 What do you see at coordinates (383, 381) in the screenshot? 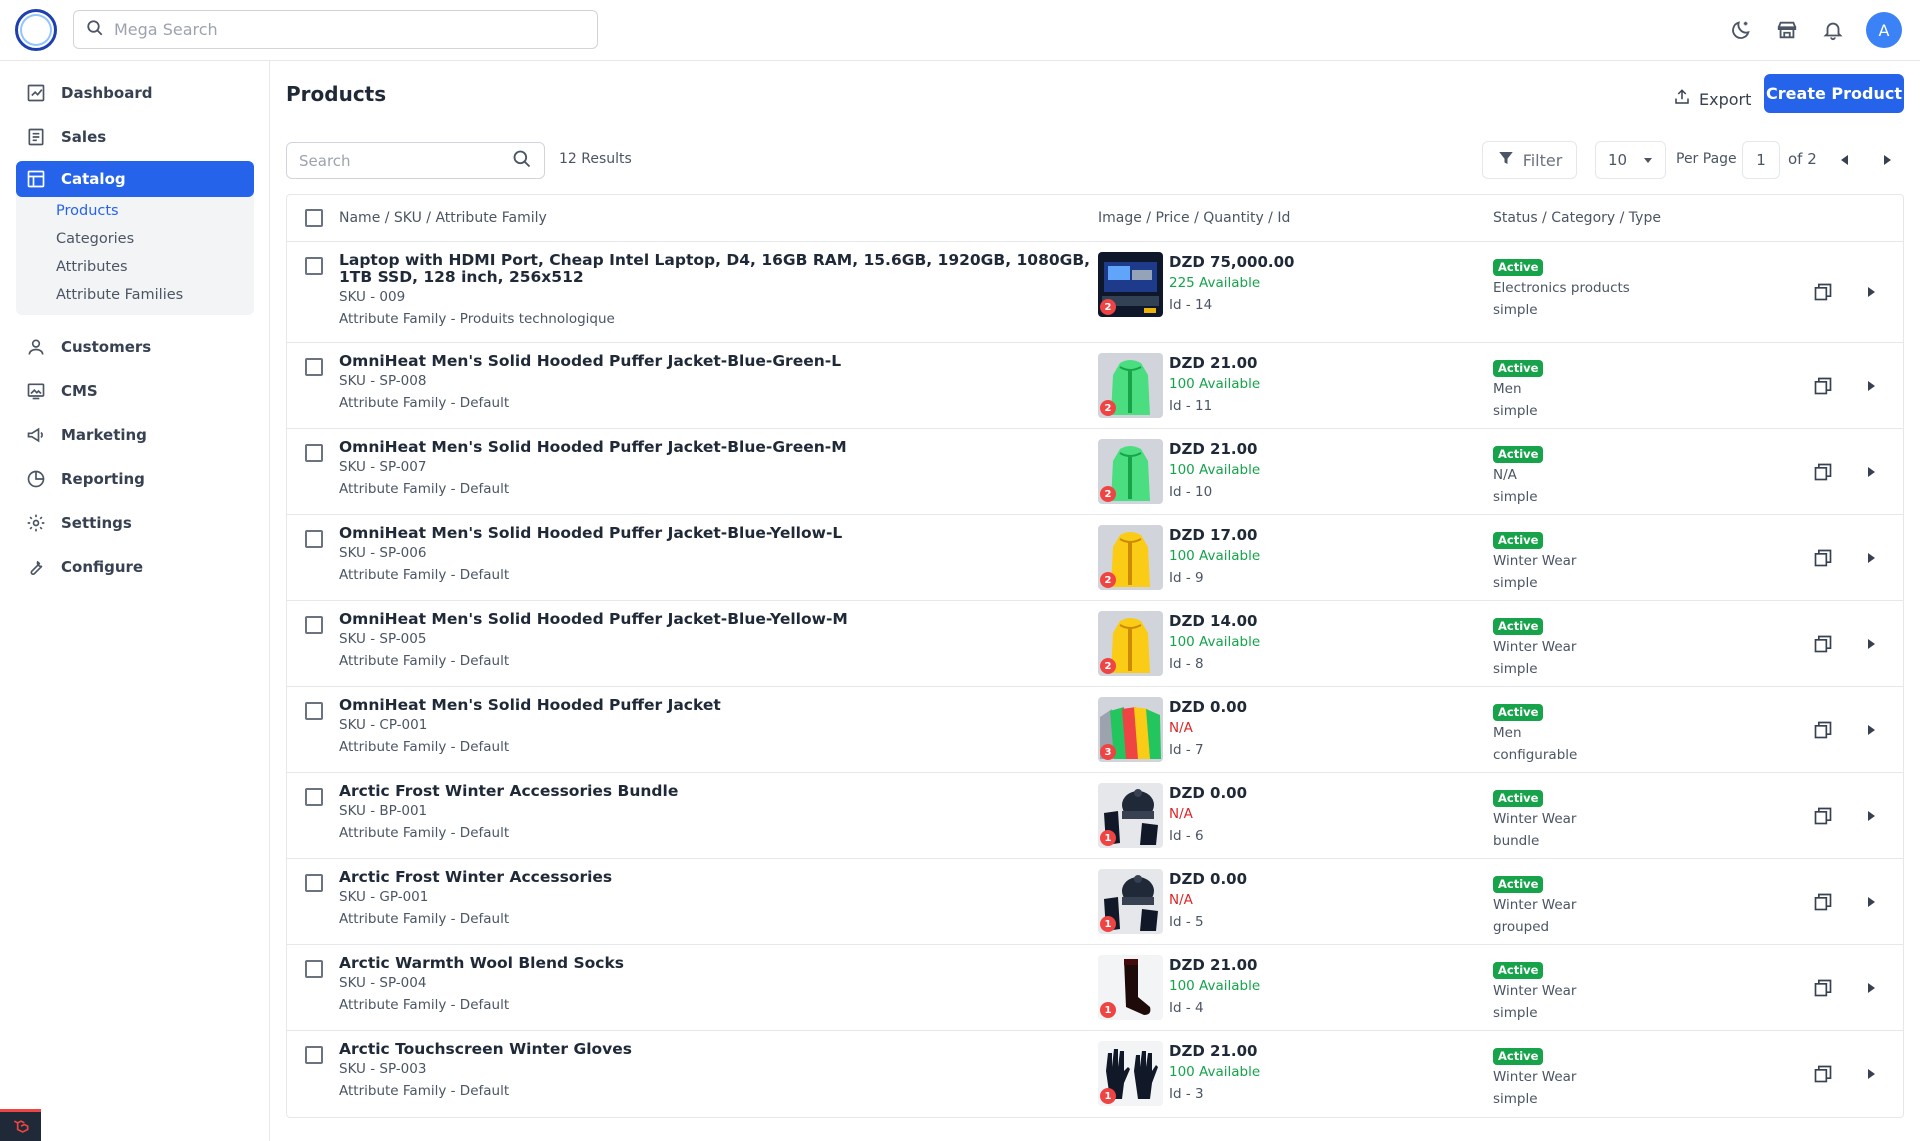
I see `product-sku: SKU - SP-008` at bounding box center [383, 381].